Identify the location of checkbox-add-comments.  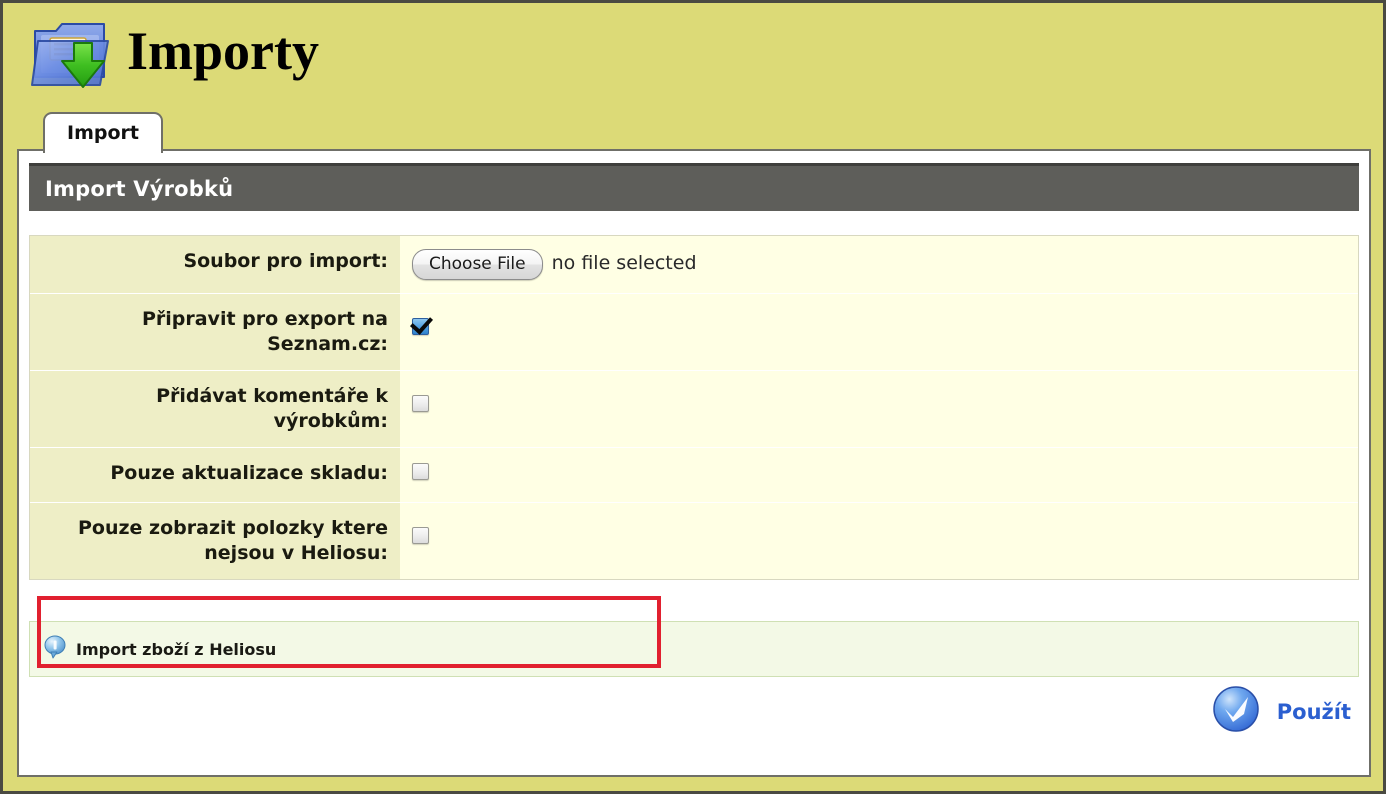
(420, 403).